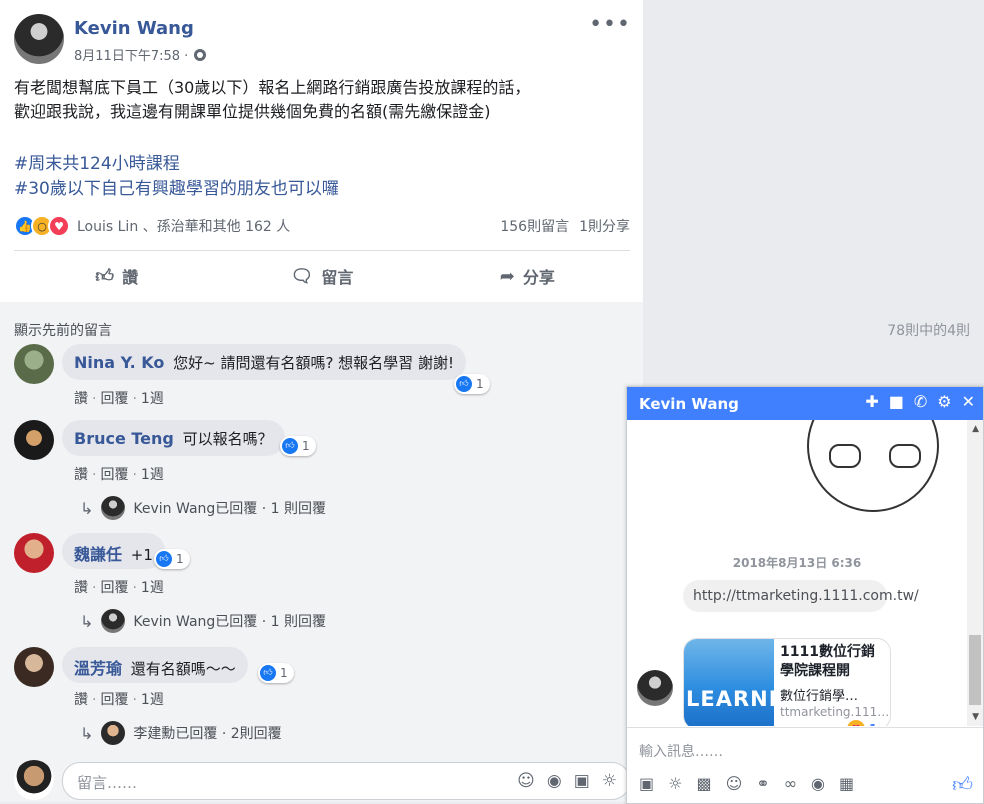 The image size is (984, 804). I want to click on comment-text: 您好~ 請問還有名額嗎? 想報名學習 謝謝!, so click(313, 363).